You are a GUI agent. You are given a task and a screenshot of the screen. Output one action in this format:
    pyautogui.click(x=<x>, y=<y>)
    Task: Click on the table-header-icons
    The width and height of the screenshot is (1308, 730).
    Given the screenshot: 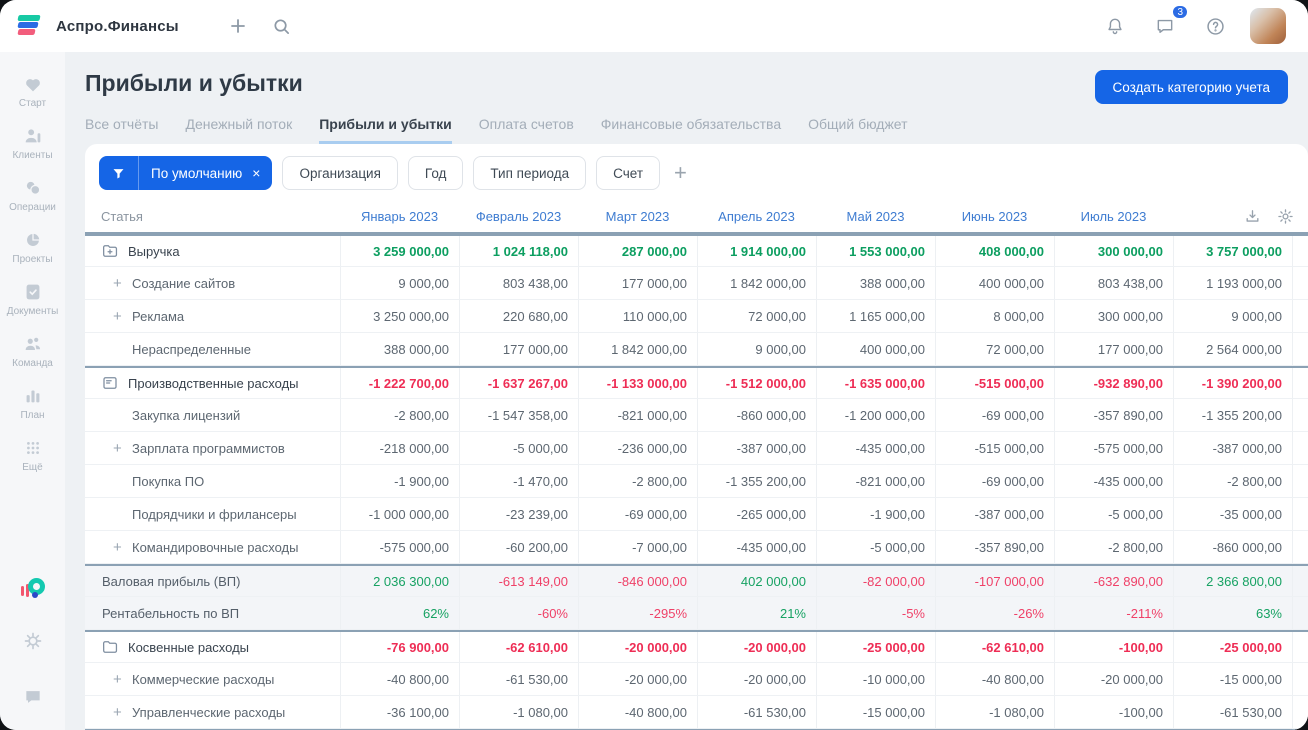 What is the action you would take?
    pyautogui.click(x=1240, y=216)
    